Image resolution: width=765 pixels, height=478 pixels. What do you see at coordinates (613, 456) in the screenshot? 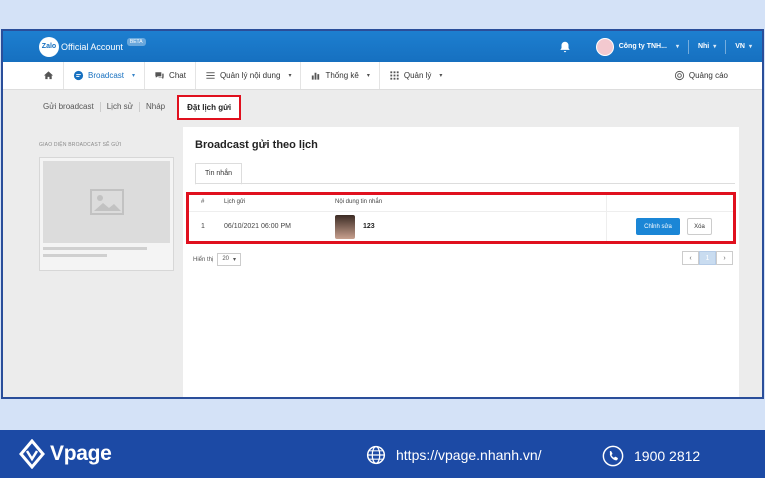
I see `phone-icon` at bounding box center [613, 456].